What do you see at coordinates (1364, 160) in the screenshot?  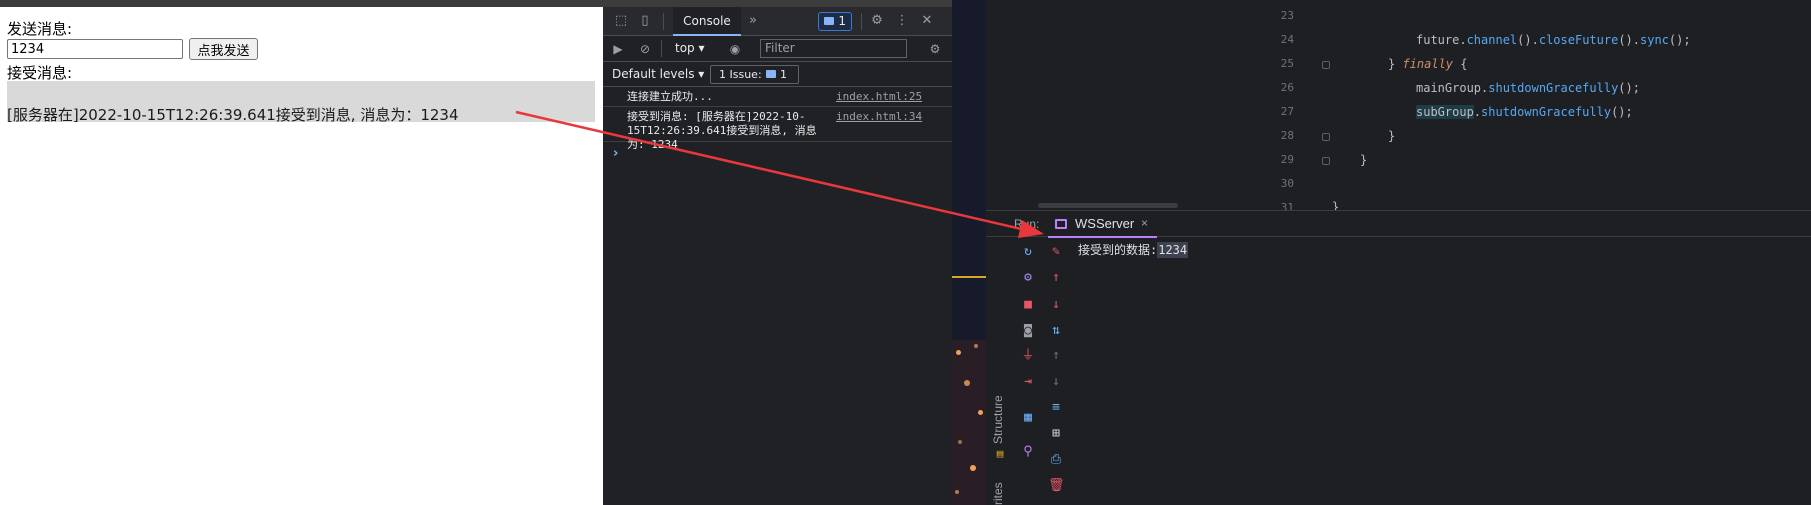 I see `code-line-29: }` at bounding box center [1364, 160].